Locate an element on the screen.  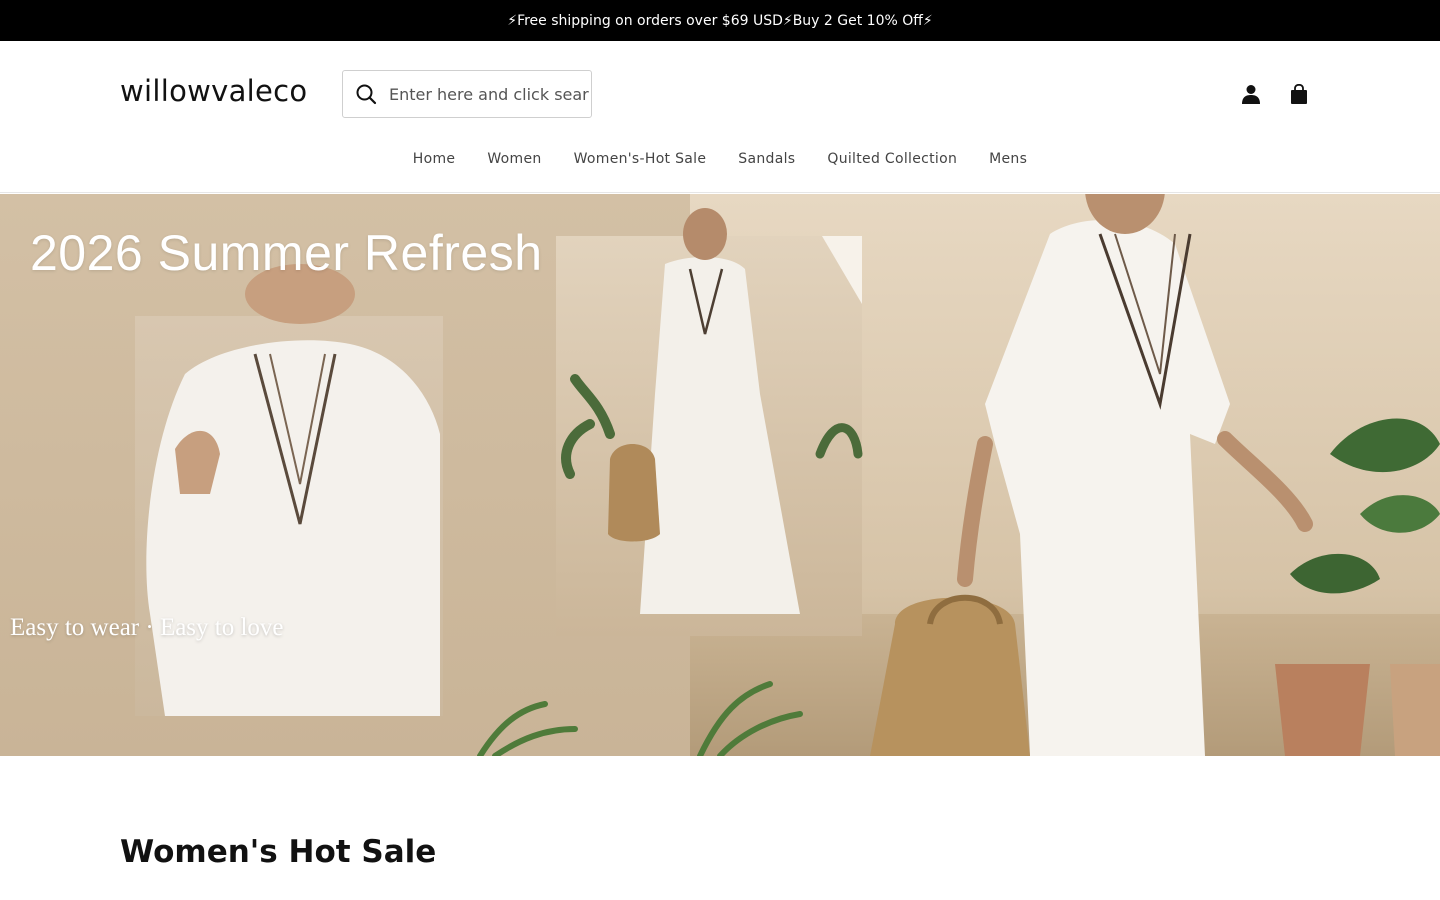
nav-item-sandals: Sandals is located at coordinates (766, 159).